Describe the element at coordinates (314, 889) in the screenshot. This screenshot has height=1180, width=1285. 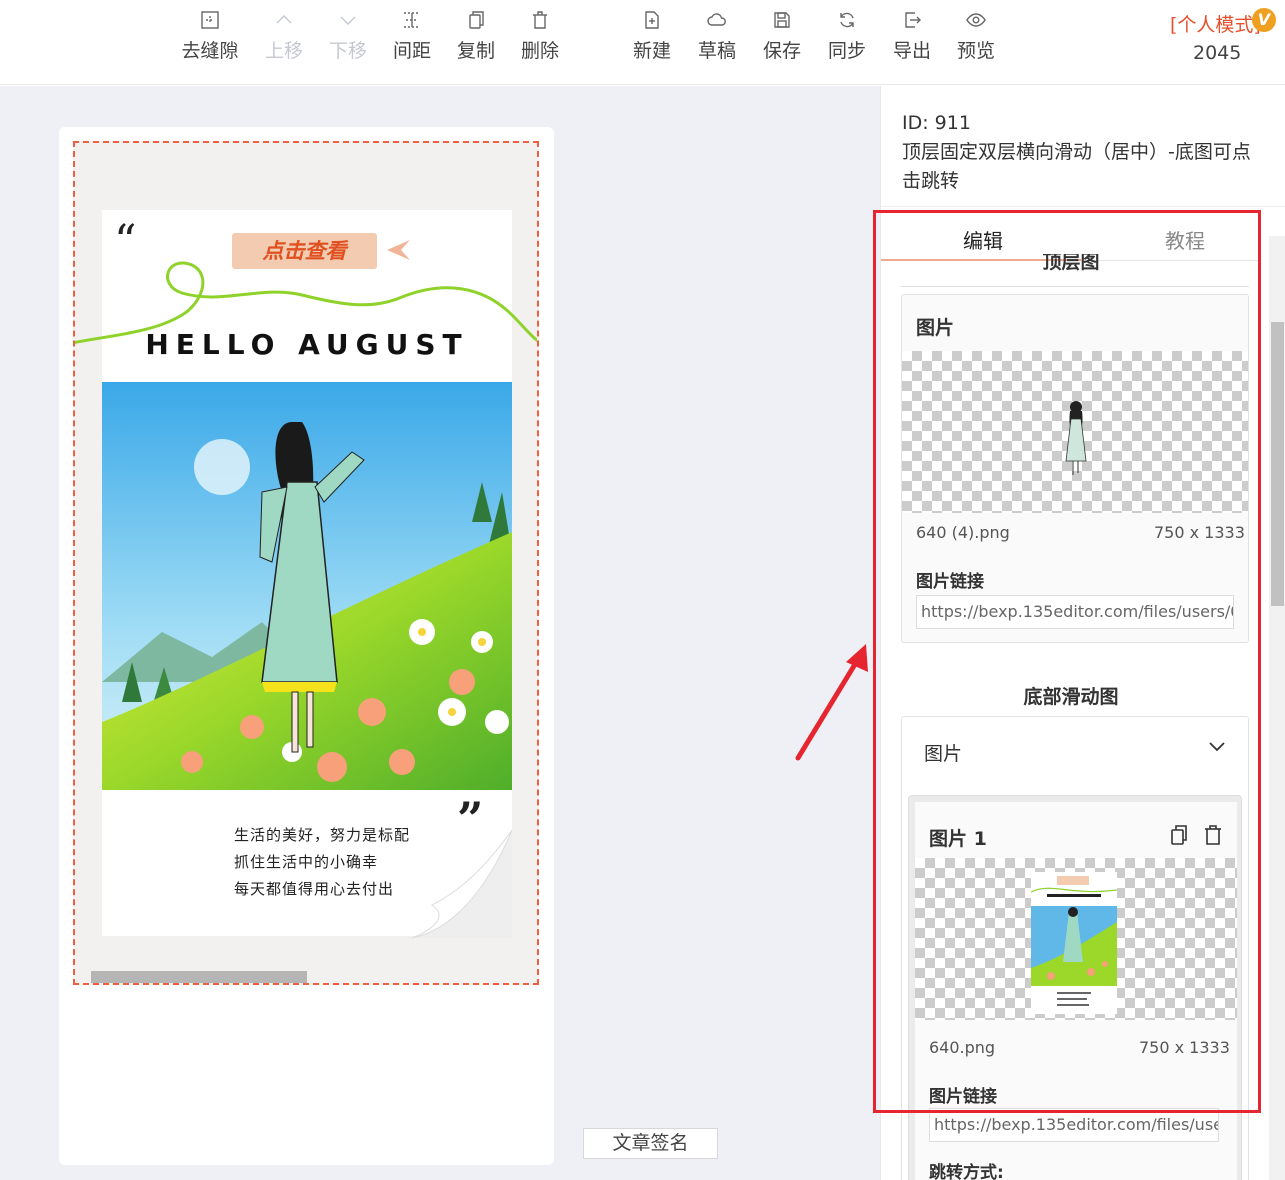
I see `caption-line-3: 每天都值得用心去付出` at that location.